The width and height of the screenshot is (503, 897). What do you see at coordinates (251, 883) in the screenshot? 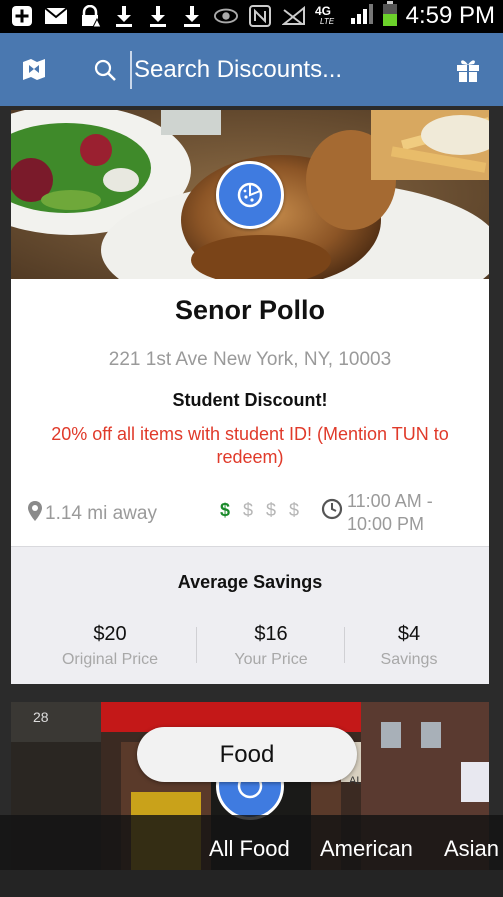
I see `bottom-strip` at bounding box center [251, 883].